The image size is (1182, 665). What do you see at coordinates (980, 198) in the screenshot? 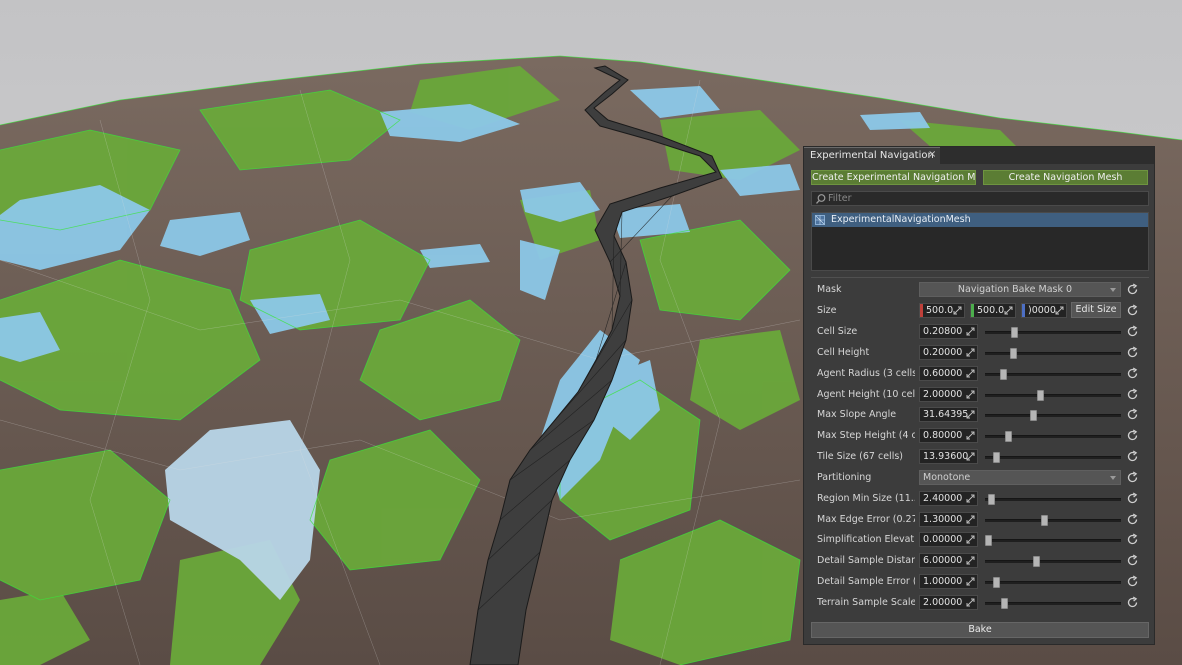
I see `filter-input: Filter` at bounding box center [980, 198].